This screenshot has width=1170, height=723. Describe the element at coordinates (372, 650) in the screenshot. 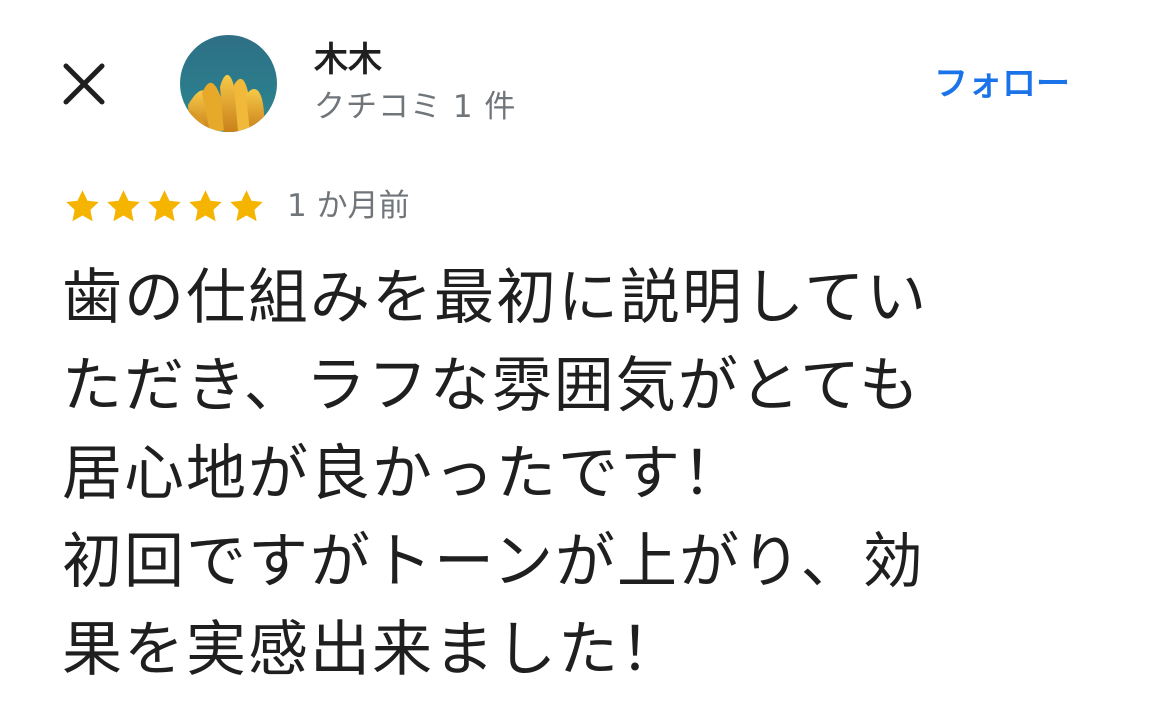

I see `review-text-line: 果を実感出来ました！` at that location.